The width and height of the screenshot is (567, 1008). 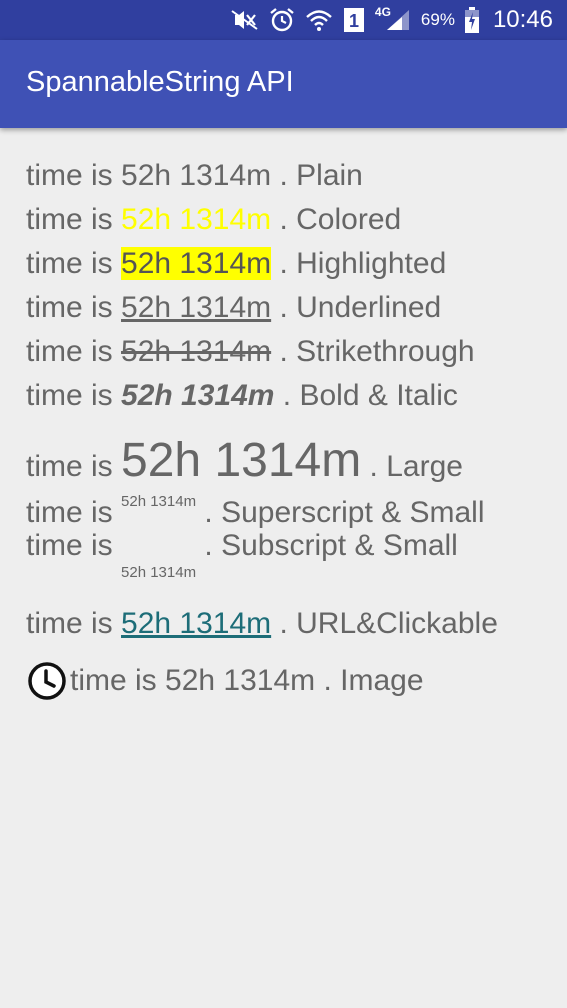 I want to click on line-subscript: time is 52h 1314m . Subscript & Small, so click(x=291, y=561).